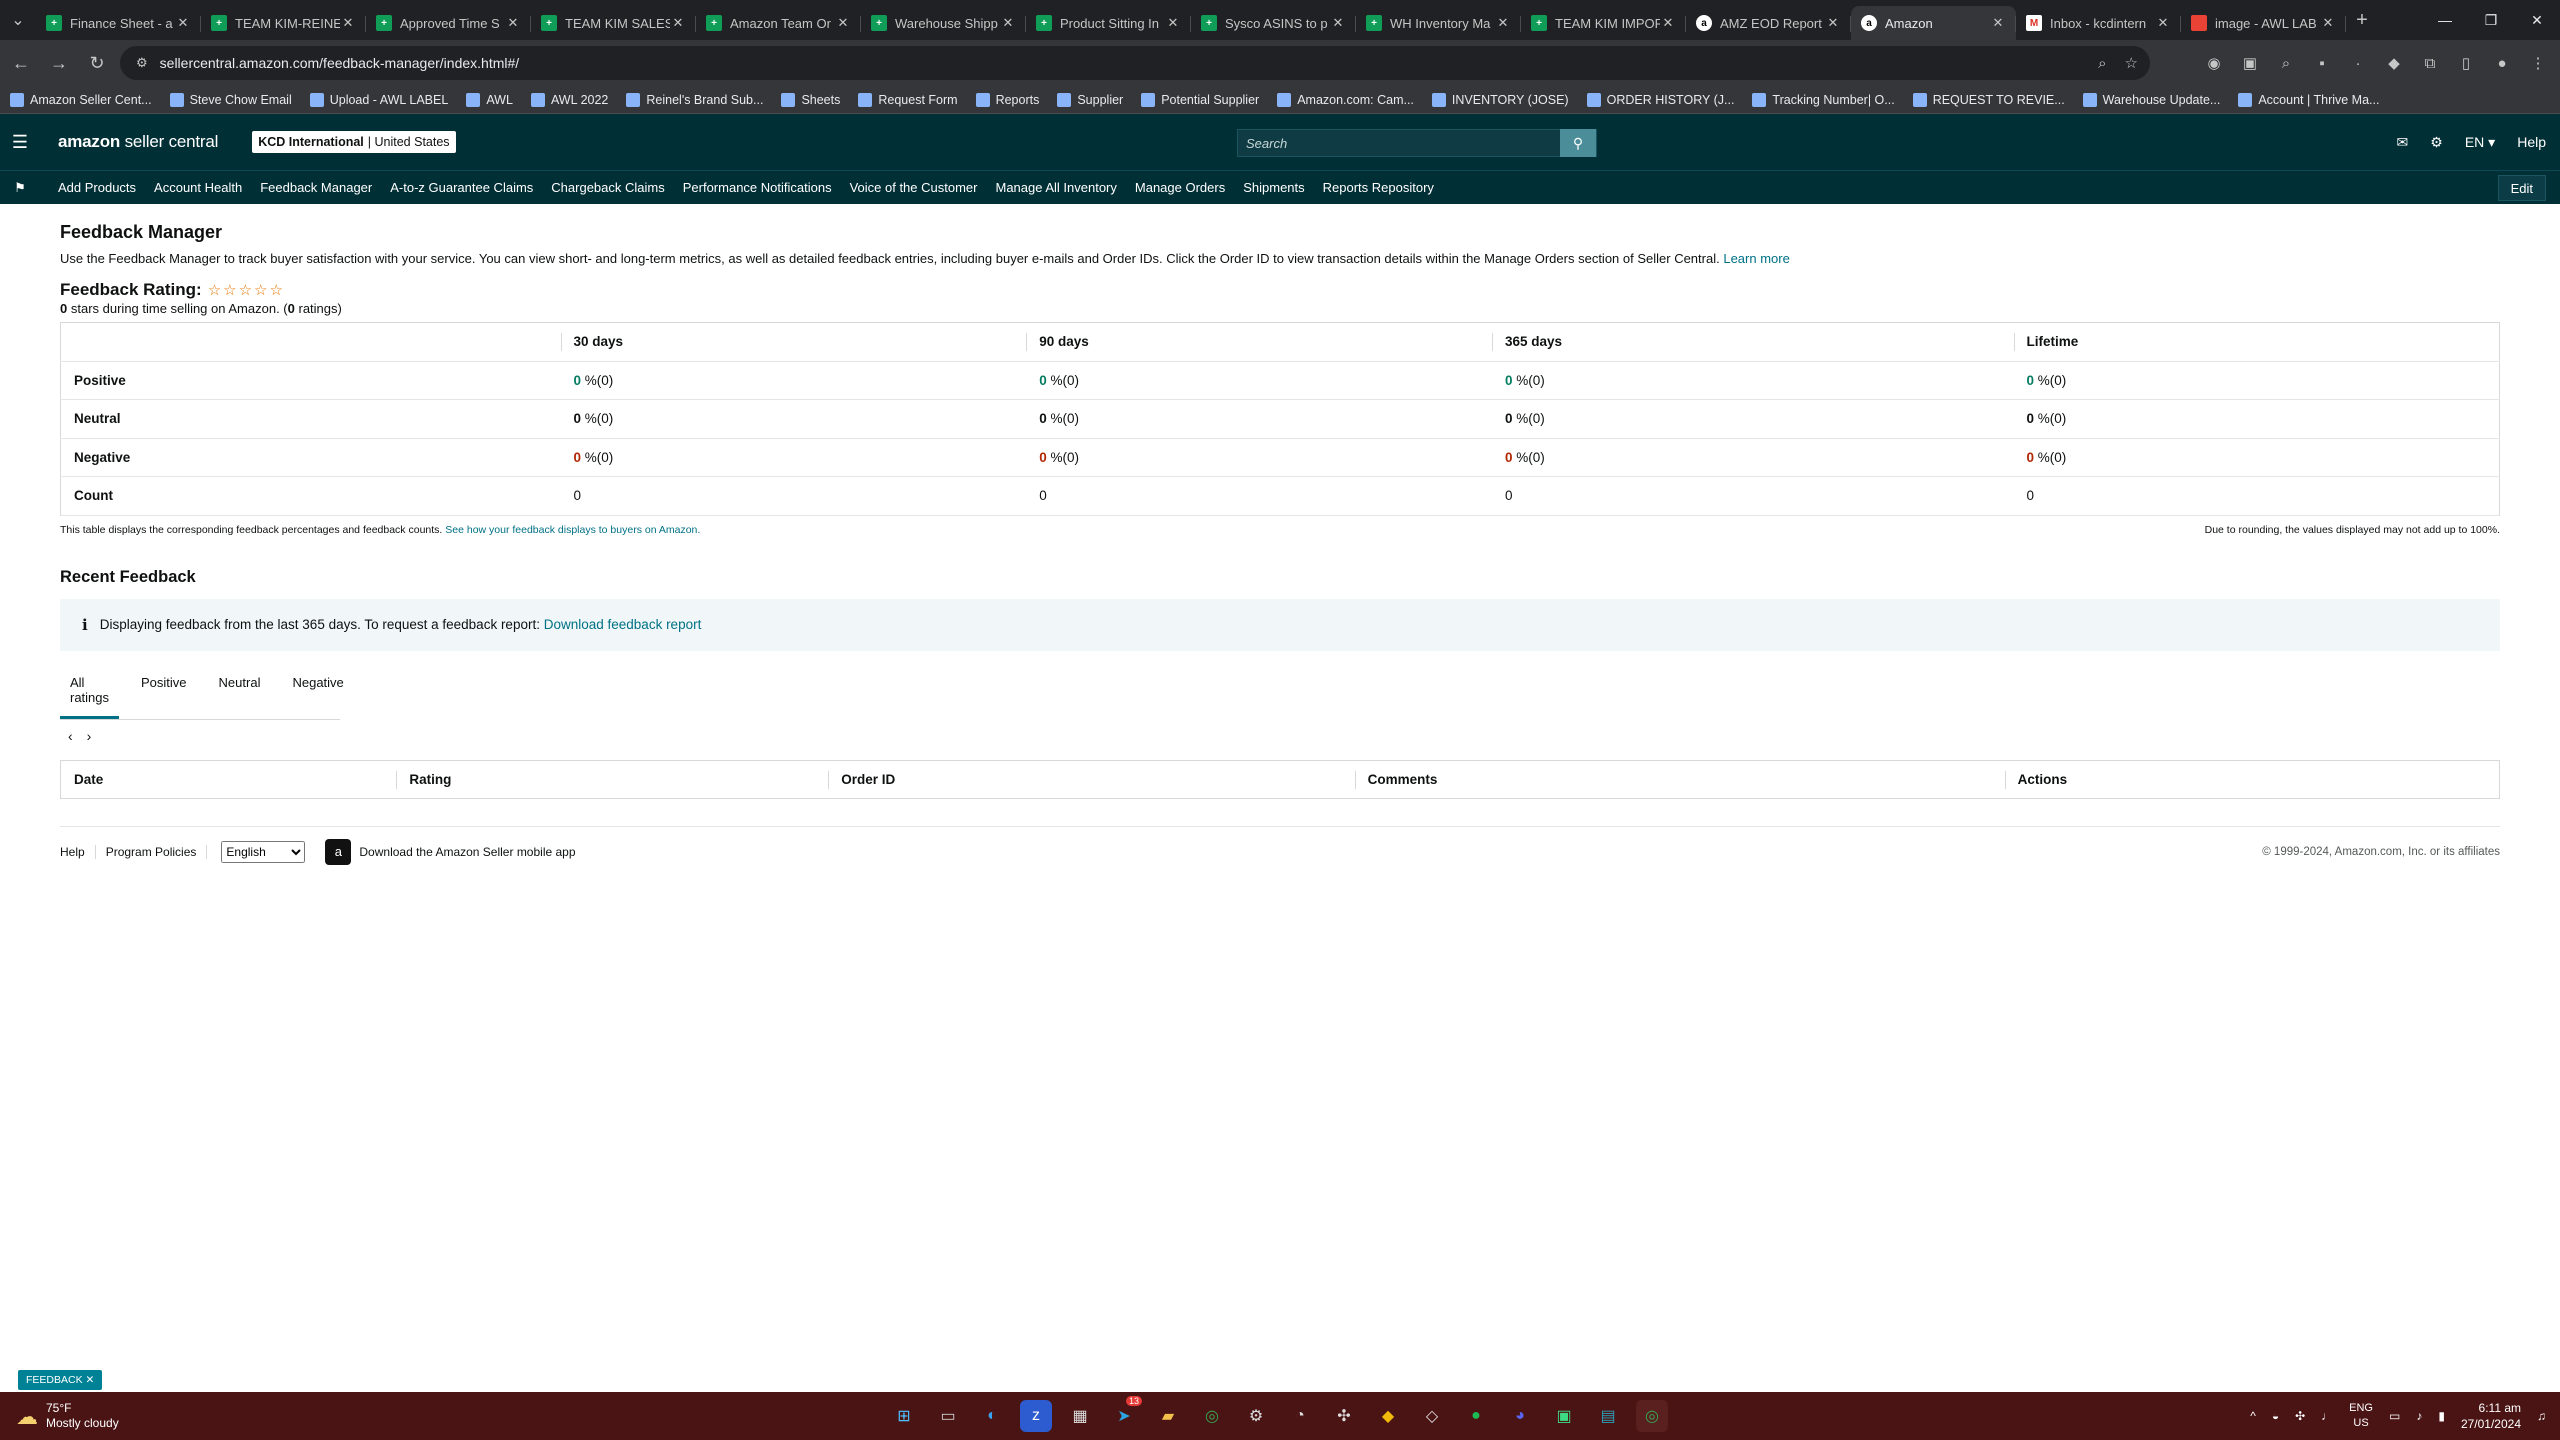 This screenshot has width=2560, height=1440. What do you see at coordinates (2502, 63) in the screenshot?
I see `profile-icon: ●` at bounding box center [2502, 63].